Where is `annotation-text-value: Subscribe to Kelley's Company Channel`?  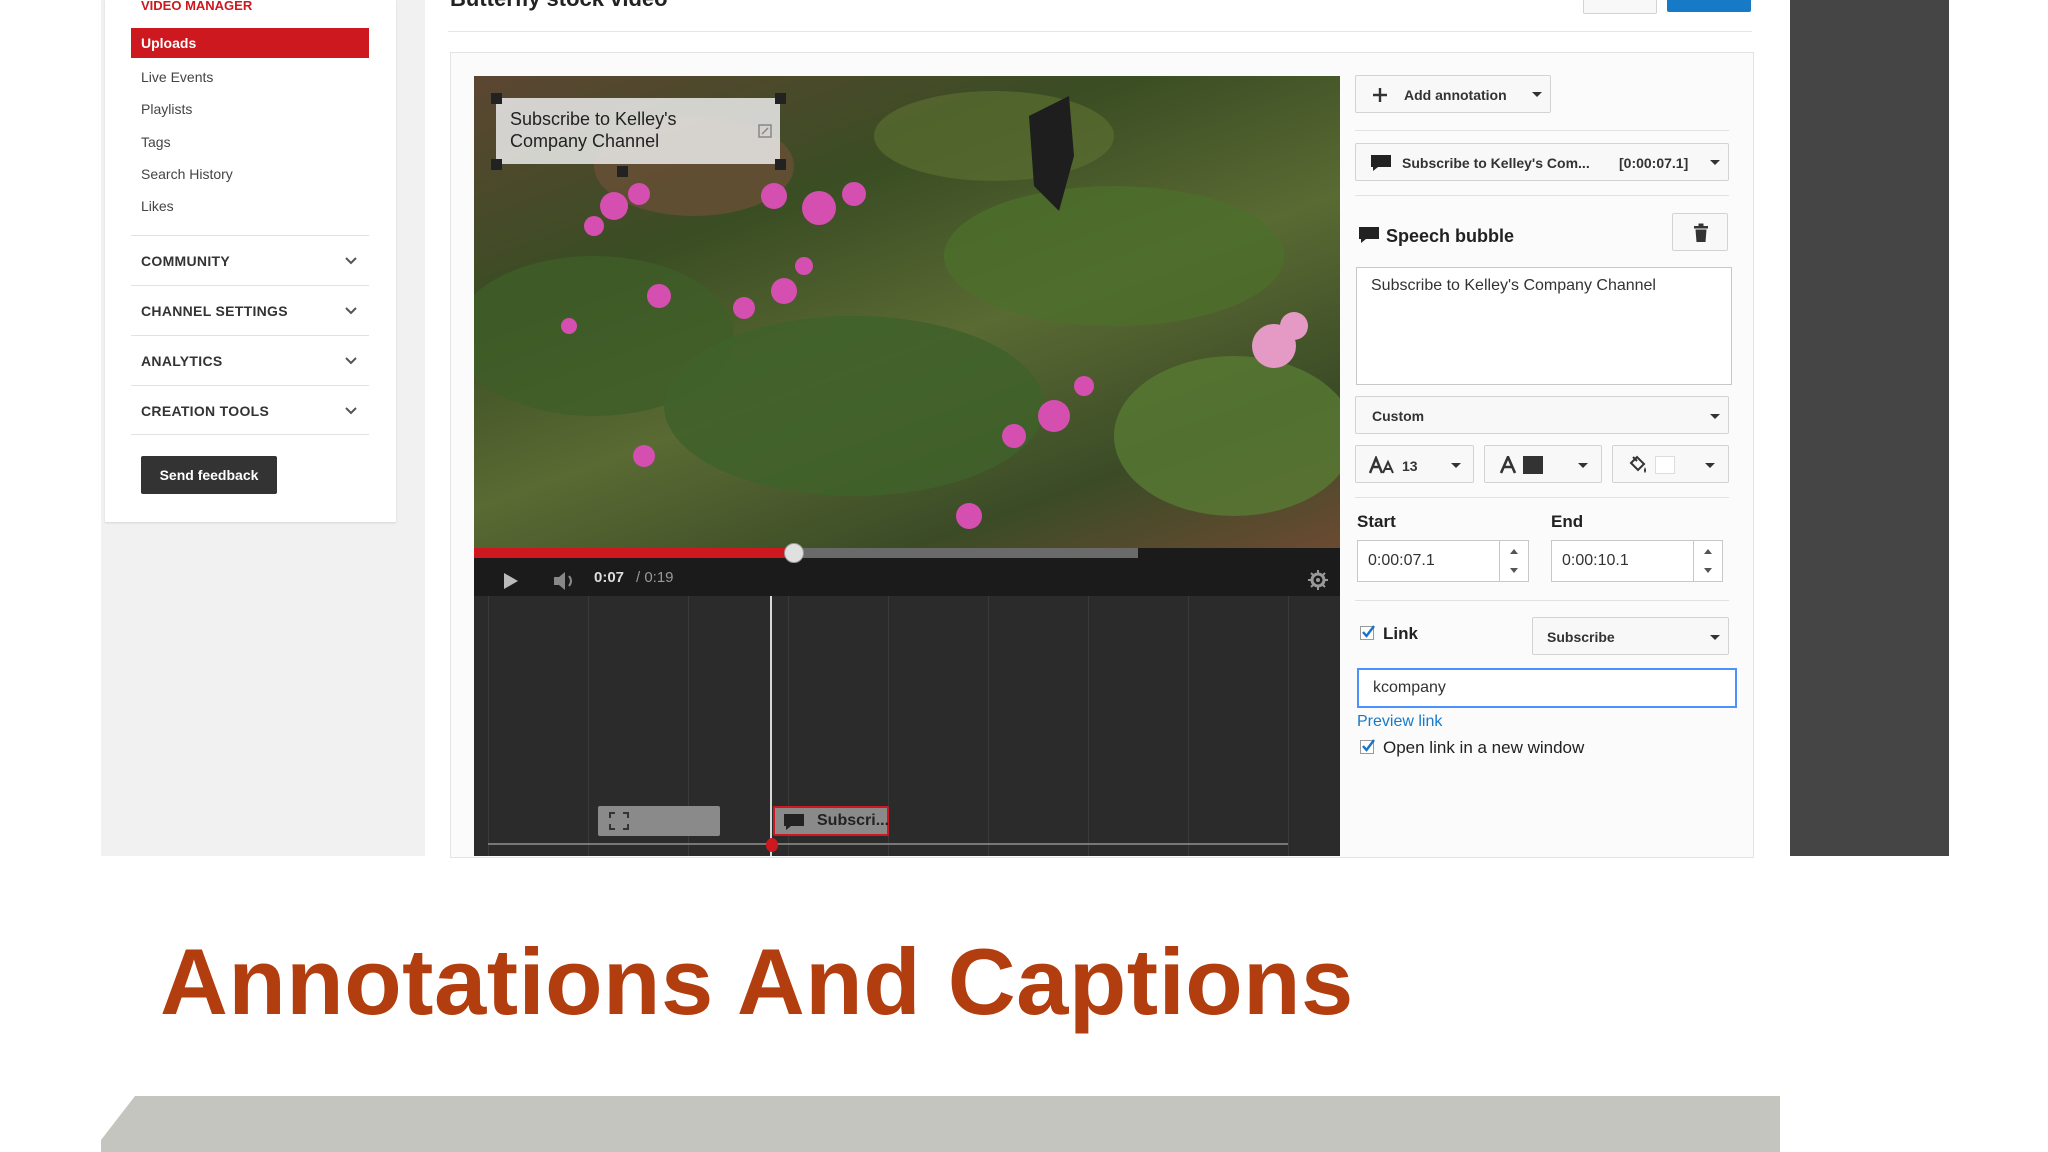 annotation-text-value: Subscribe to Kelley's Company Channel is located at coordinates (1513, 285).